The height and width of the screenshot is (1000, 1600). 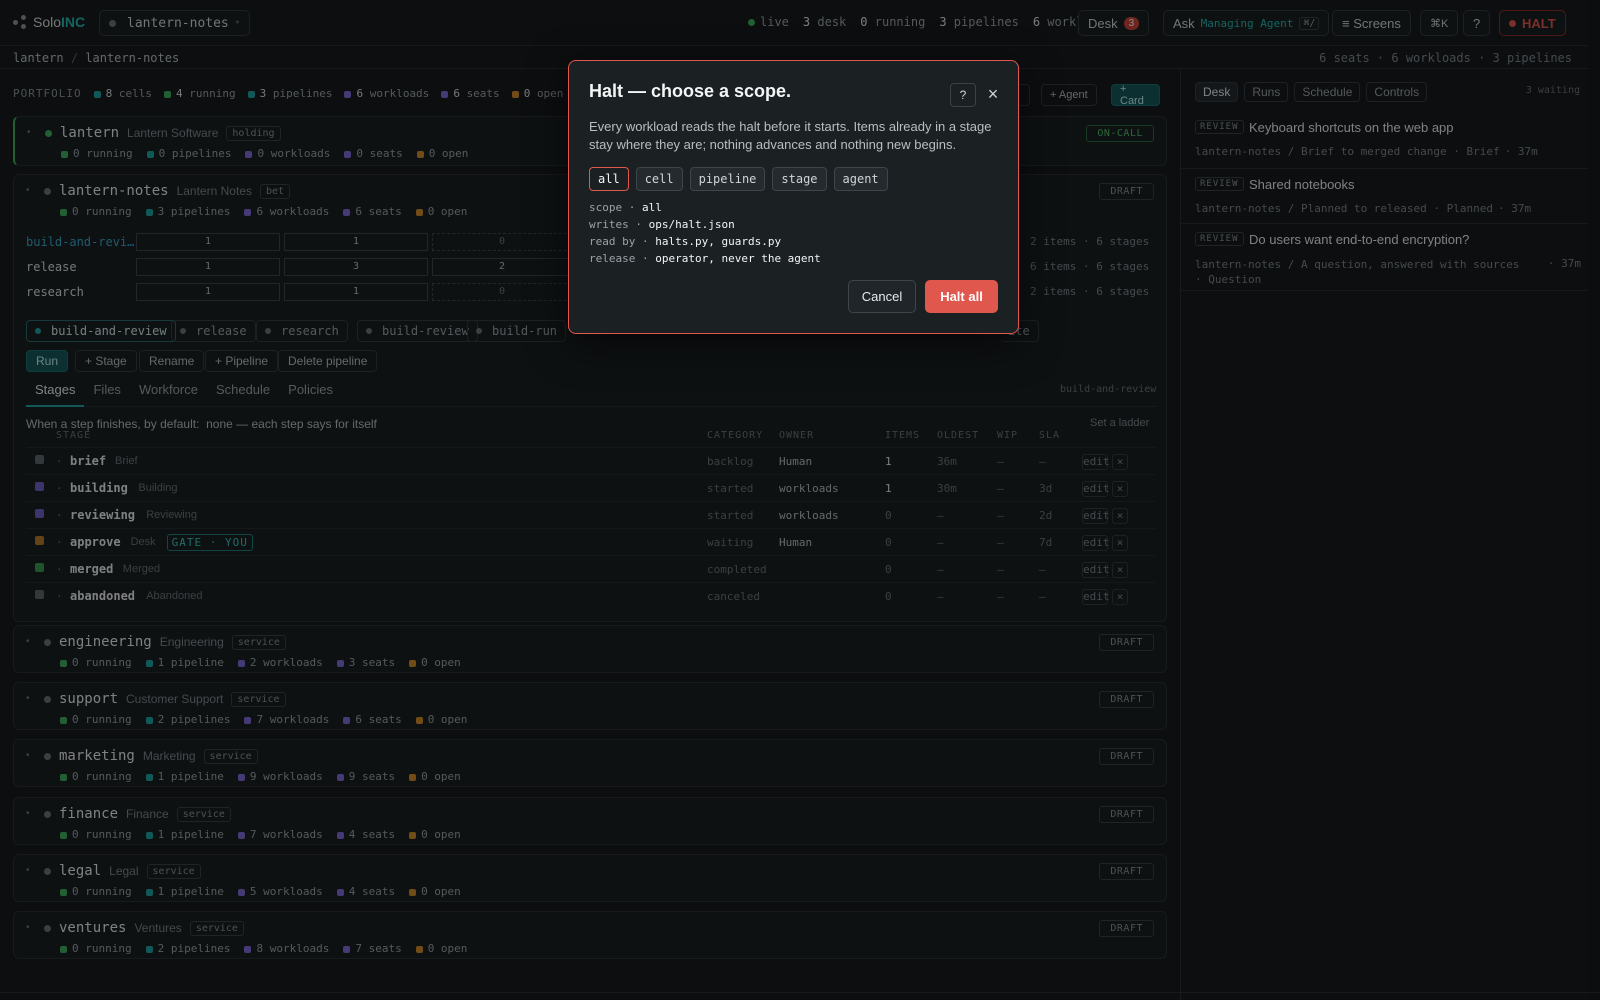 What do you see at coordinates (718, 241) in the screenshot?
I see `detail-value: halts.py, guards.py` at bounding box center [718, 241].